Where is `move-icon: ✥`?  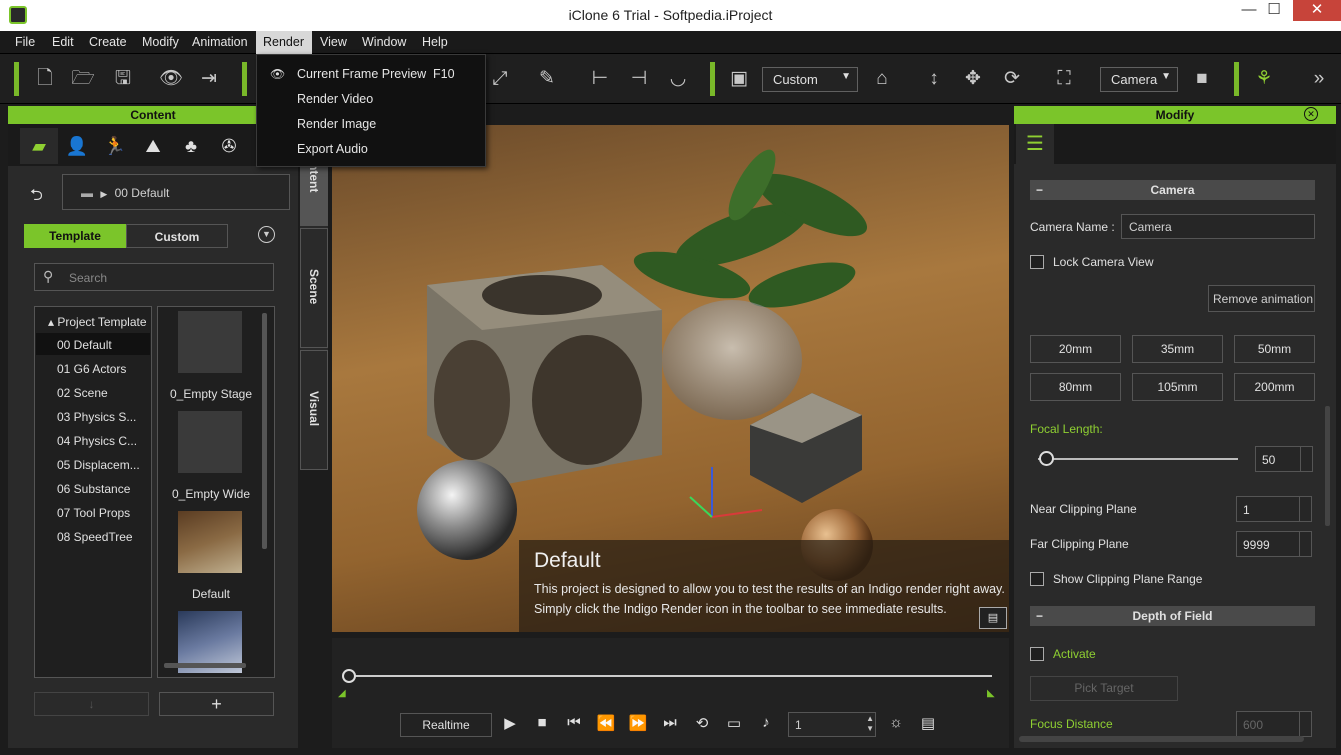 move-icon: ✥ is located at coordinates (973, 79).